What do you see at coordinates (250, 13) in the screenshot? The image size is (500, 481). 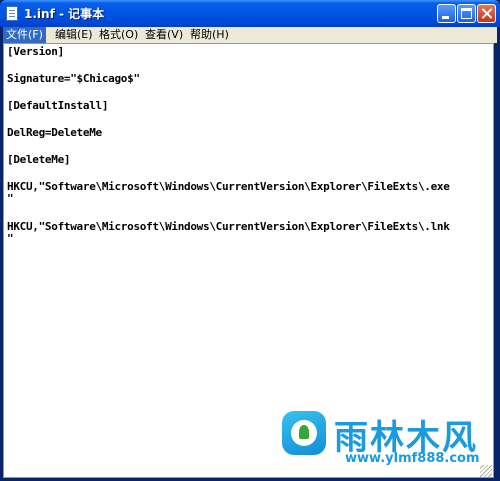 I see `title-bar: 1.inf - 记事本` at bounding box center [250, 13].